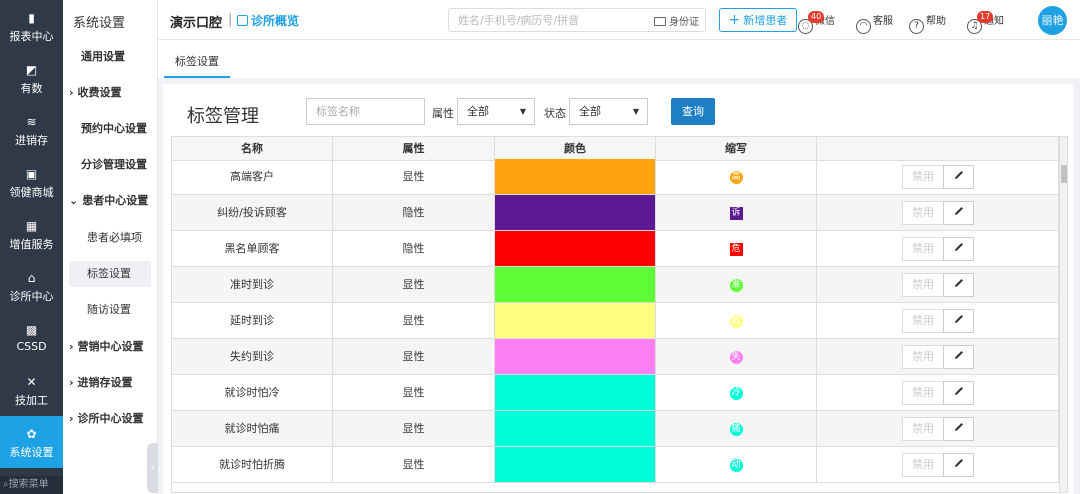  What do you see at coordinates (252, 248) in the screenshot?
I see `tag-name-cell: 黑名单顾客` at bounding box center [252, 248].